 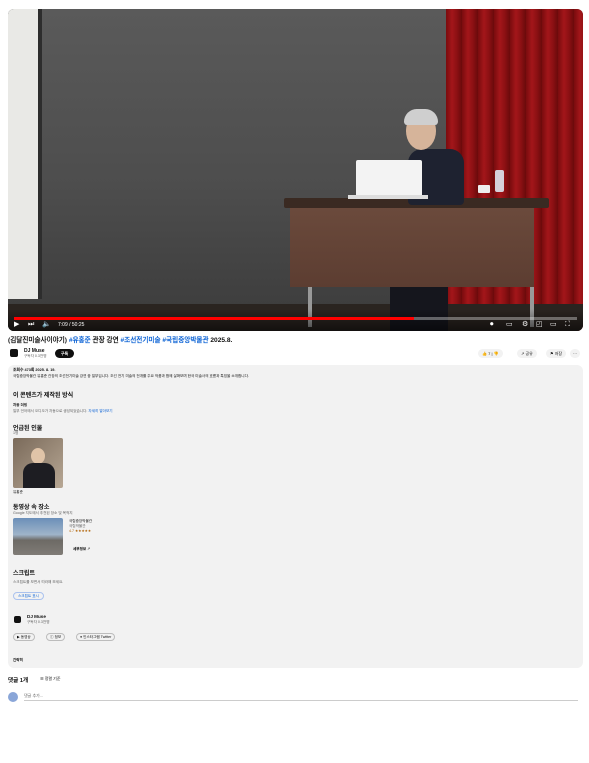 I want to click on view-count-date: 조회수 473회 2025. 8. 19., so click(x=34, y=370).